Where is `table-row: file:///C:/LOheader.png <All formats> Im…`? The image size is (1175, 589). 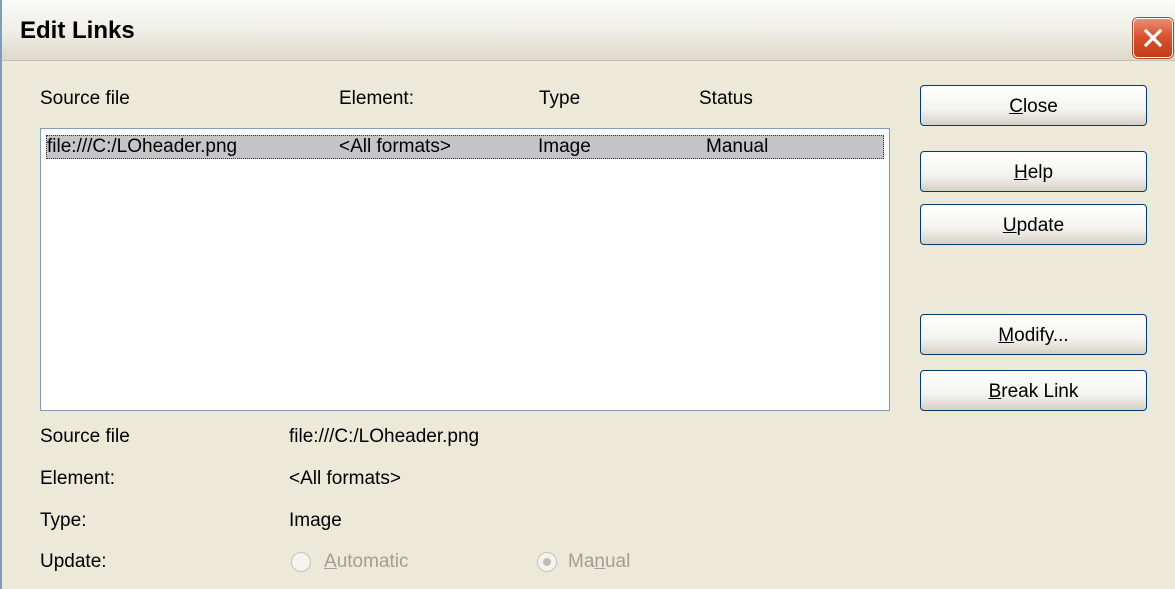 table-row: file:///C:/LOheader.png <All formats> Im… is located at coordinates (465, 147).